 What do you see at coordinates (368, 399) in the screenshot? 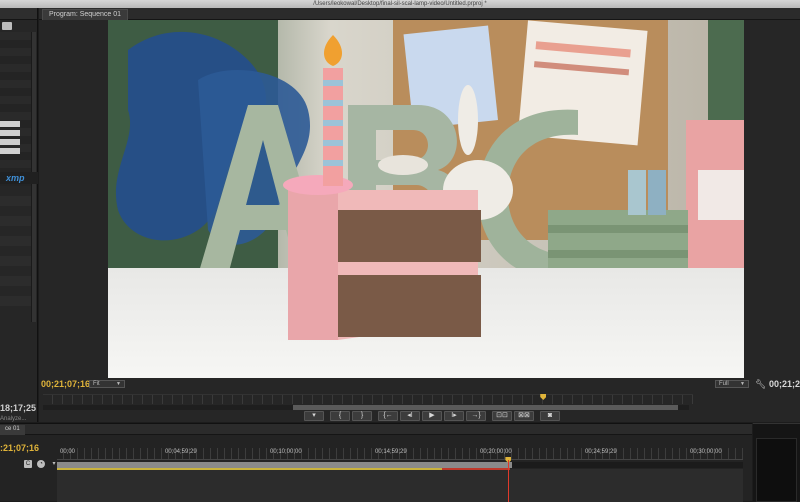
I see `program-mini-ruler` at bounding box center [368, 399].